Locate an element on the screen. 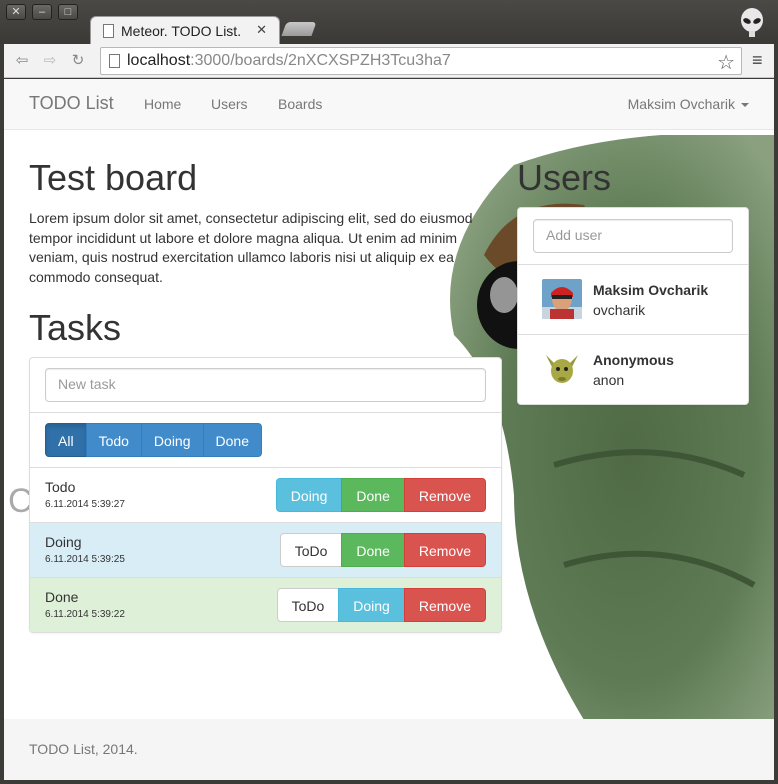  new-task-input: New task is located at coordinates (265, 385).